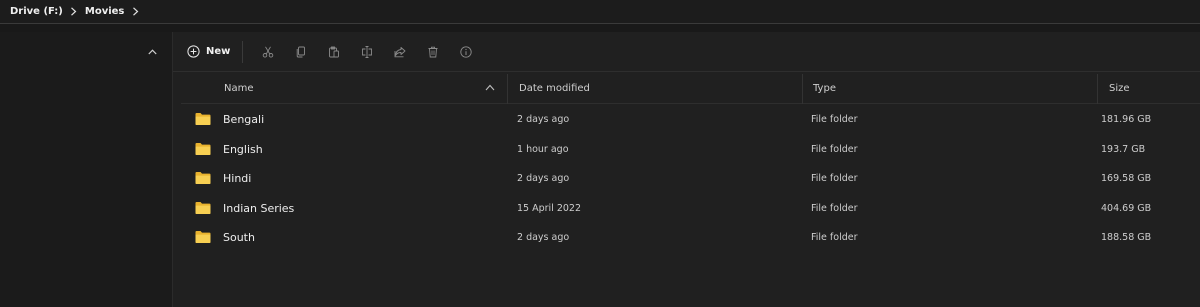 The image size is (1200, 307). Describe the element at coordinates (1126, 179) in the screenshot. I see `file-size: 169.58 GB` at that location.